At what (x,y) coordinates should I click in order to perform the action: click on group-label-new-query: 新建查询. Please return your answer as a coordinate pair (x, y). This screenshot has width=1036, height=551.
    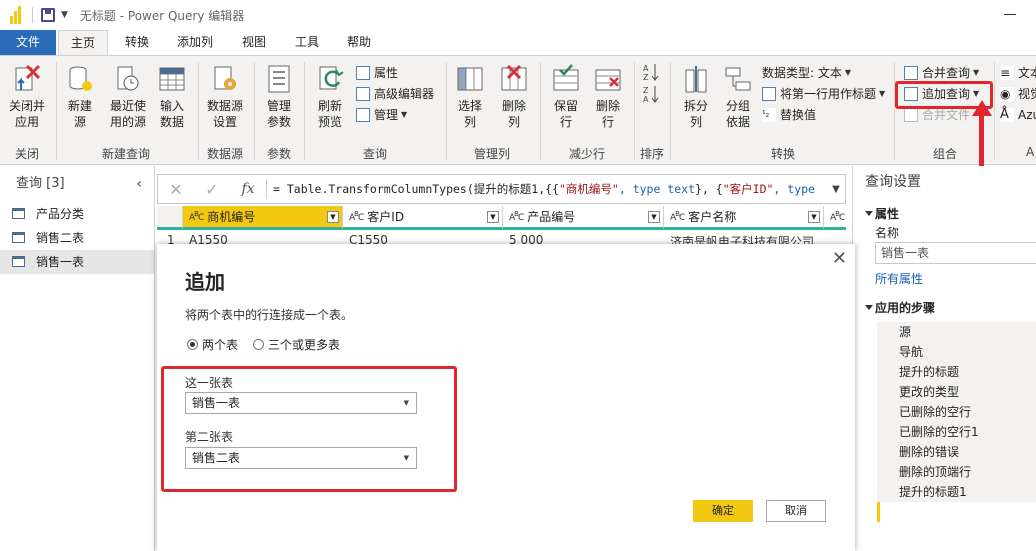
    Looking at the image, I should click on (125, 154).